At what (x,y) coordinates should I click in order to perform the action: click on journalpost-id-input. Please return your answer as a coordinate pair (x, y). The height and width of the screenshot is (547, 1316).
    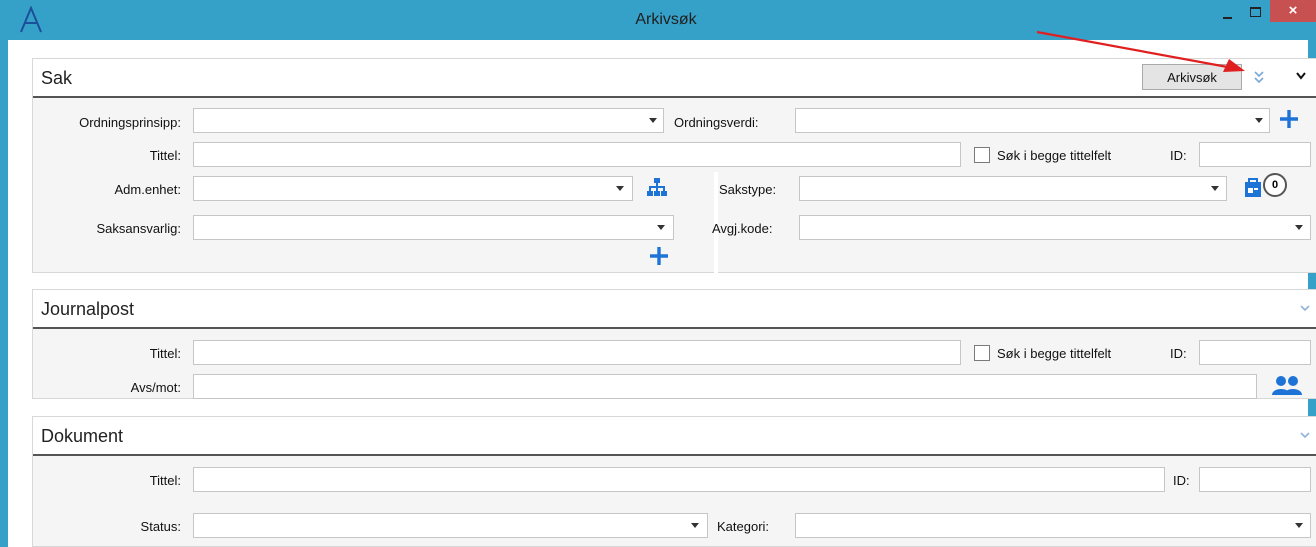
    Looking at the image, I should click on (1255, 352).